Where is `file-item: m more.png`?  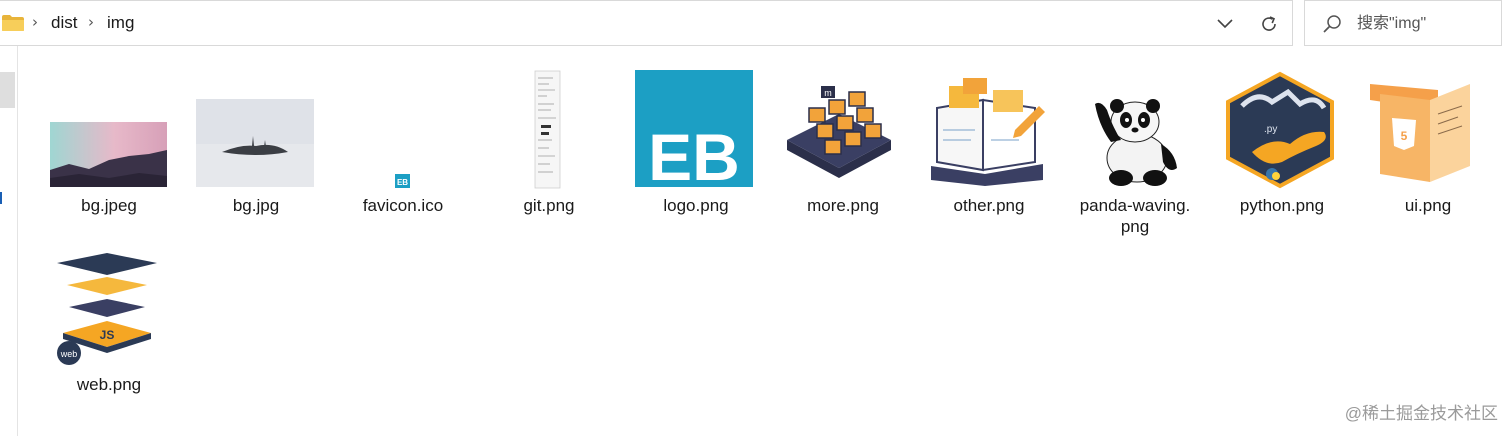 file-item: m more.png is located at coordinates (843, 155).